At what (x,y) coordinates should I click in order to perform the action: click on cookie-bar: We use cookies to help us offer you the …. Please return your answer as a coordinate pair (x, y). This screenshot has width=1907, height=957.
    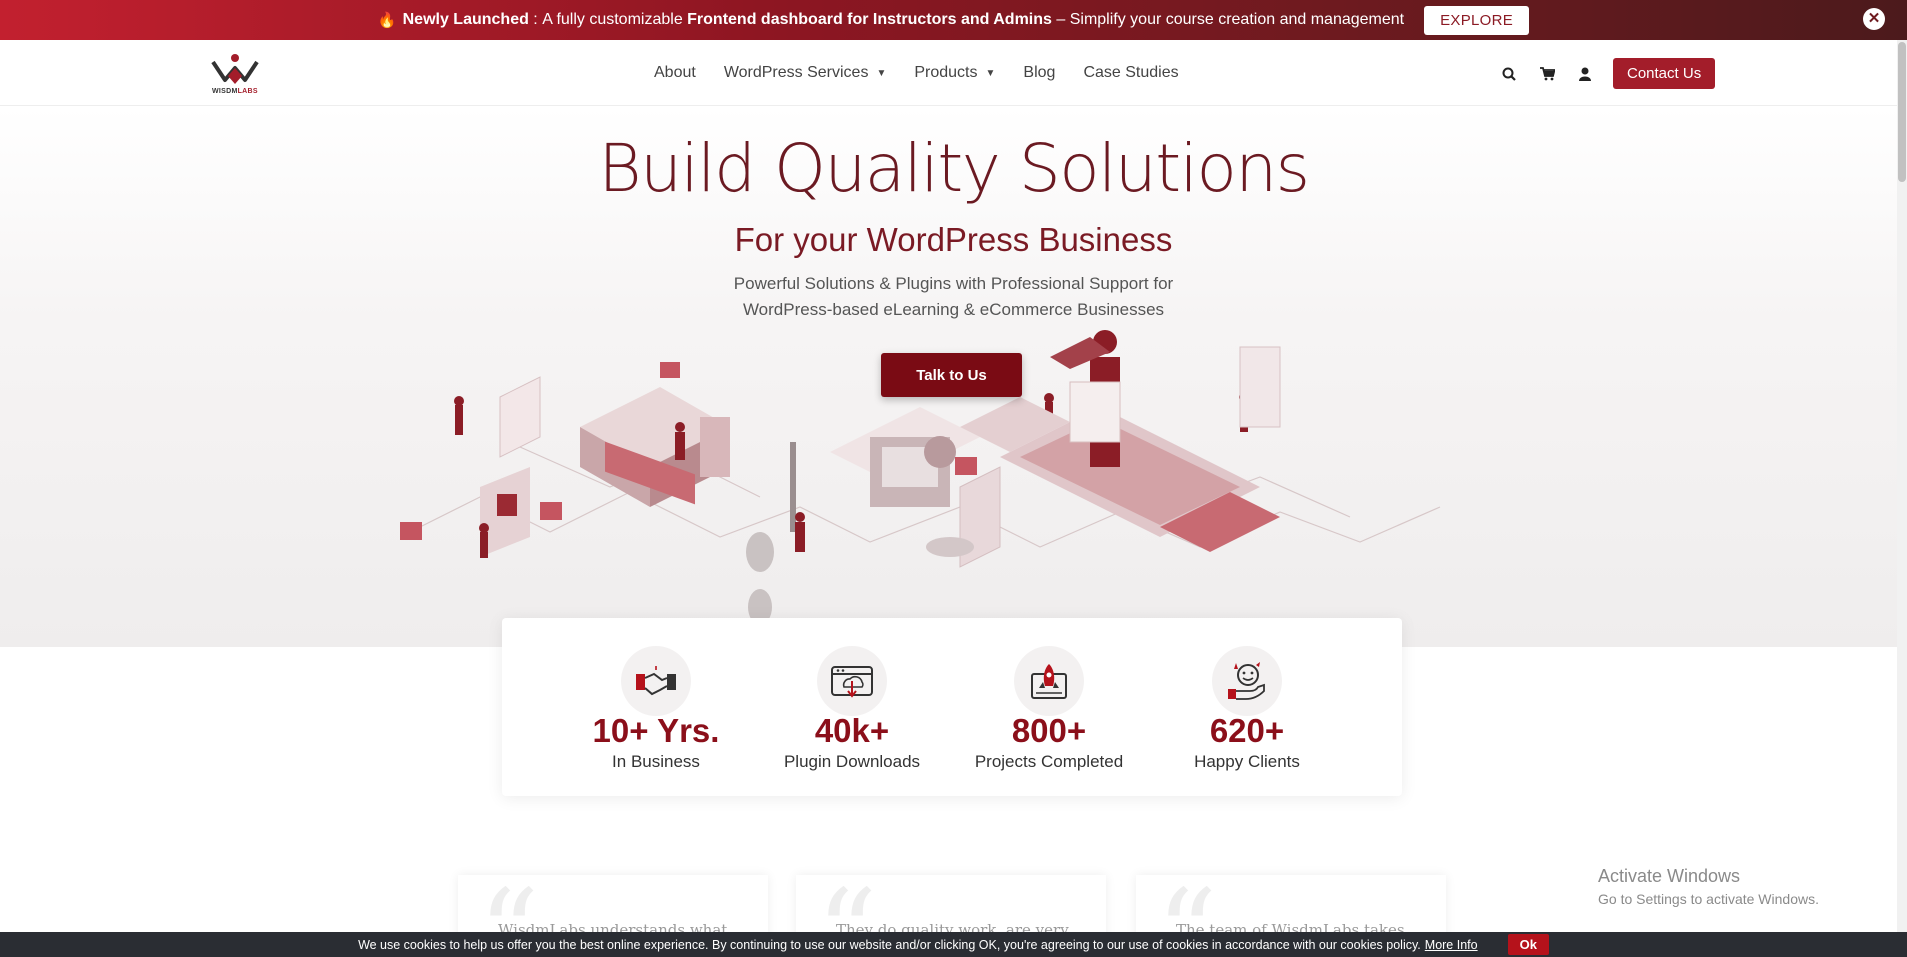
    Looking at the image, I should click on (953, 944).